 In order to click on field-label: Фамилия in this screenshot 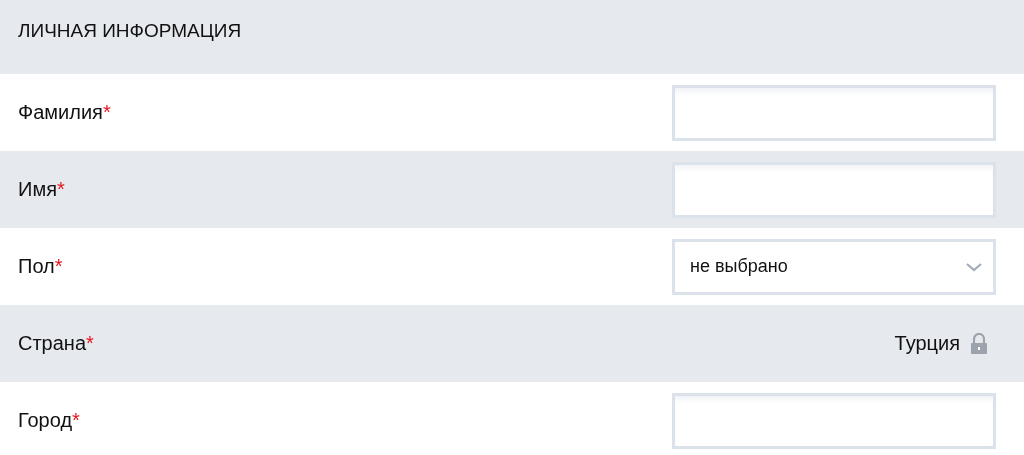, I will do `click(60, 112)`.